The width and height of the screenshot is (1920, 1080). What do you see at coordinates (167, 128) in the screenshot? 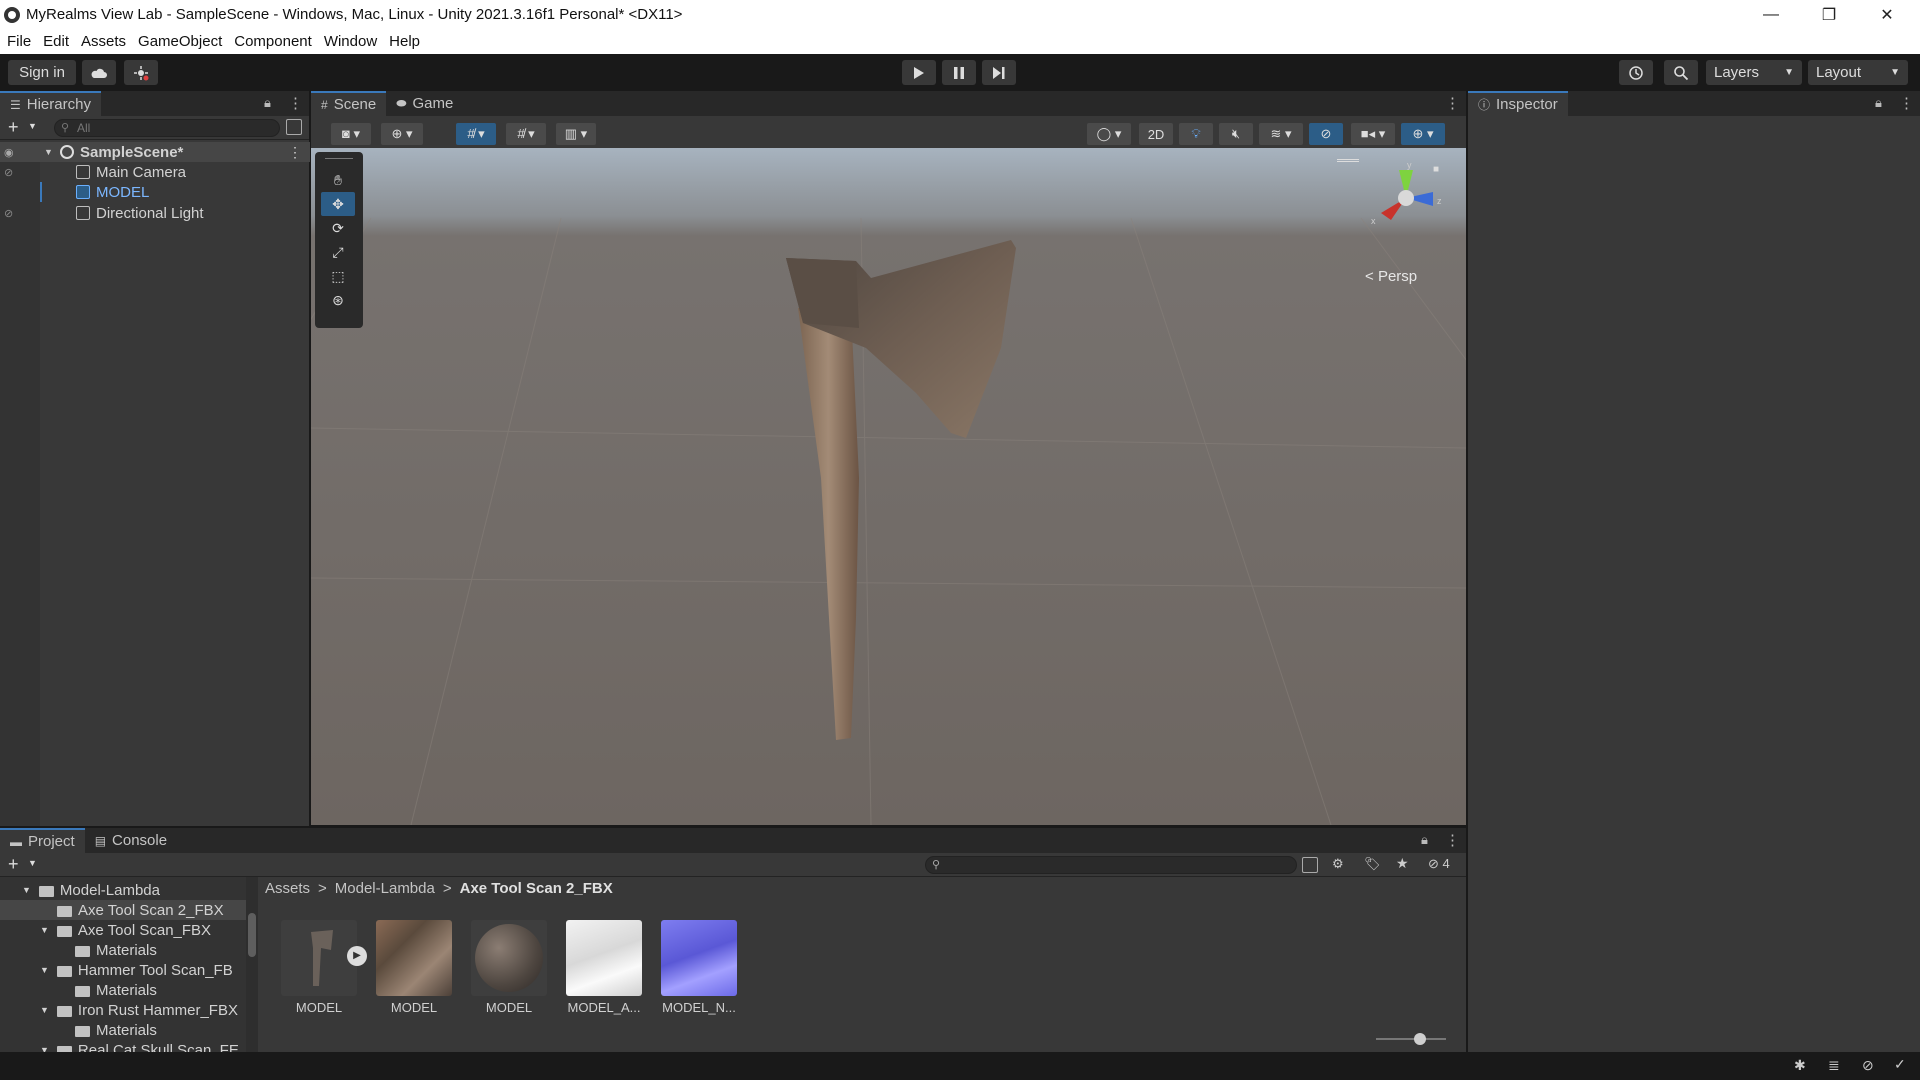
I see `hierarchy-search-input: ⚲ All` at bounding box center [167, 128].